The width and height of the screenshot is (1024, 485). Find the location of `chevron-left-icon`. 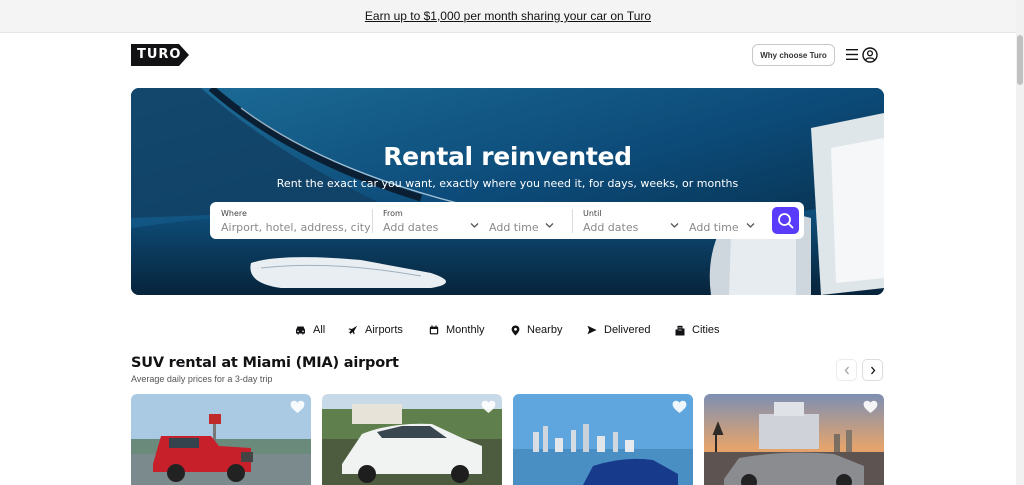

chevron-left-icon is located at coordinates (846, 370).